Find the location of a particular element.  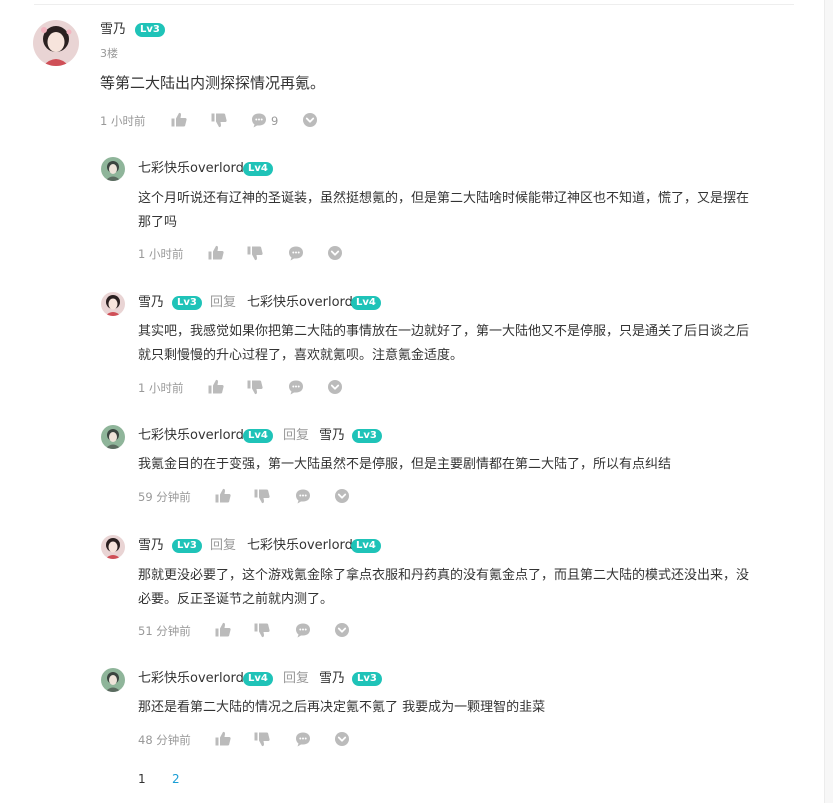

page-current: 1 is located at coordinates (142, 779).